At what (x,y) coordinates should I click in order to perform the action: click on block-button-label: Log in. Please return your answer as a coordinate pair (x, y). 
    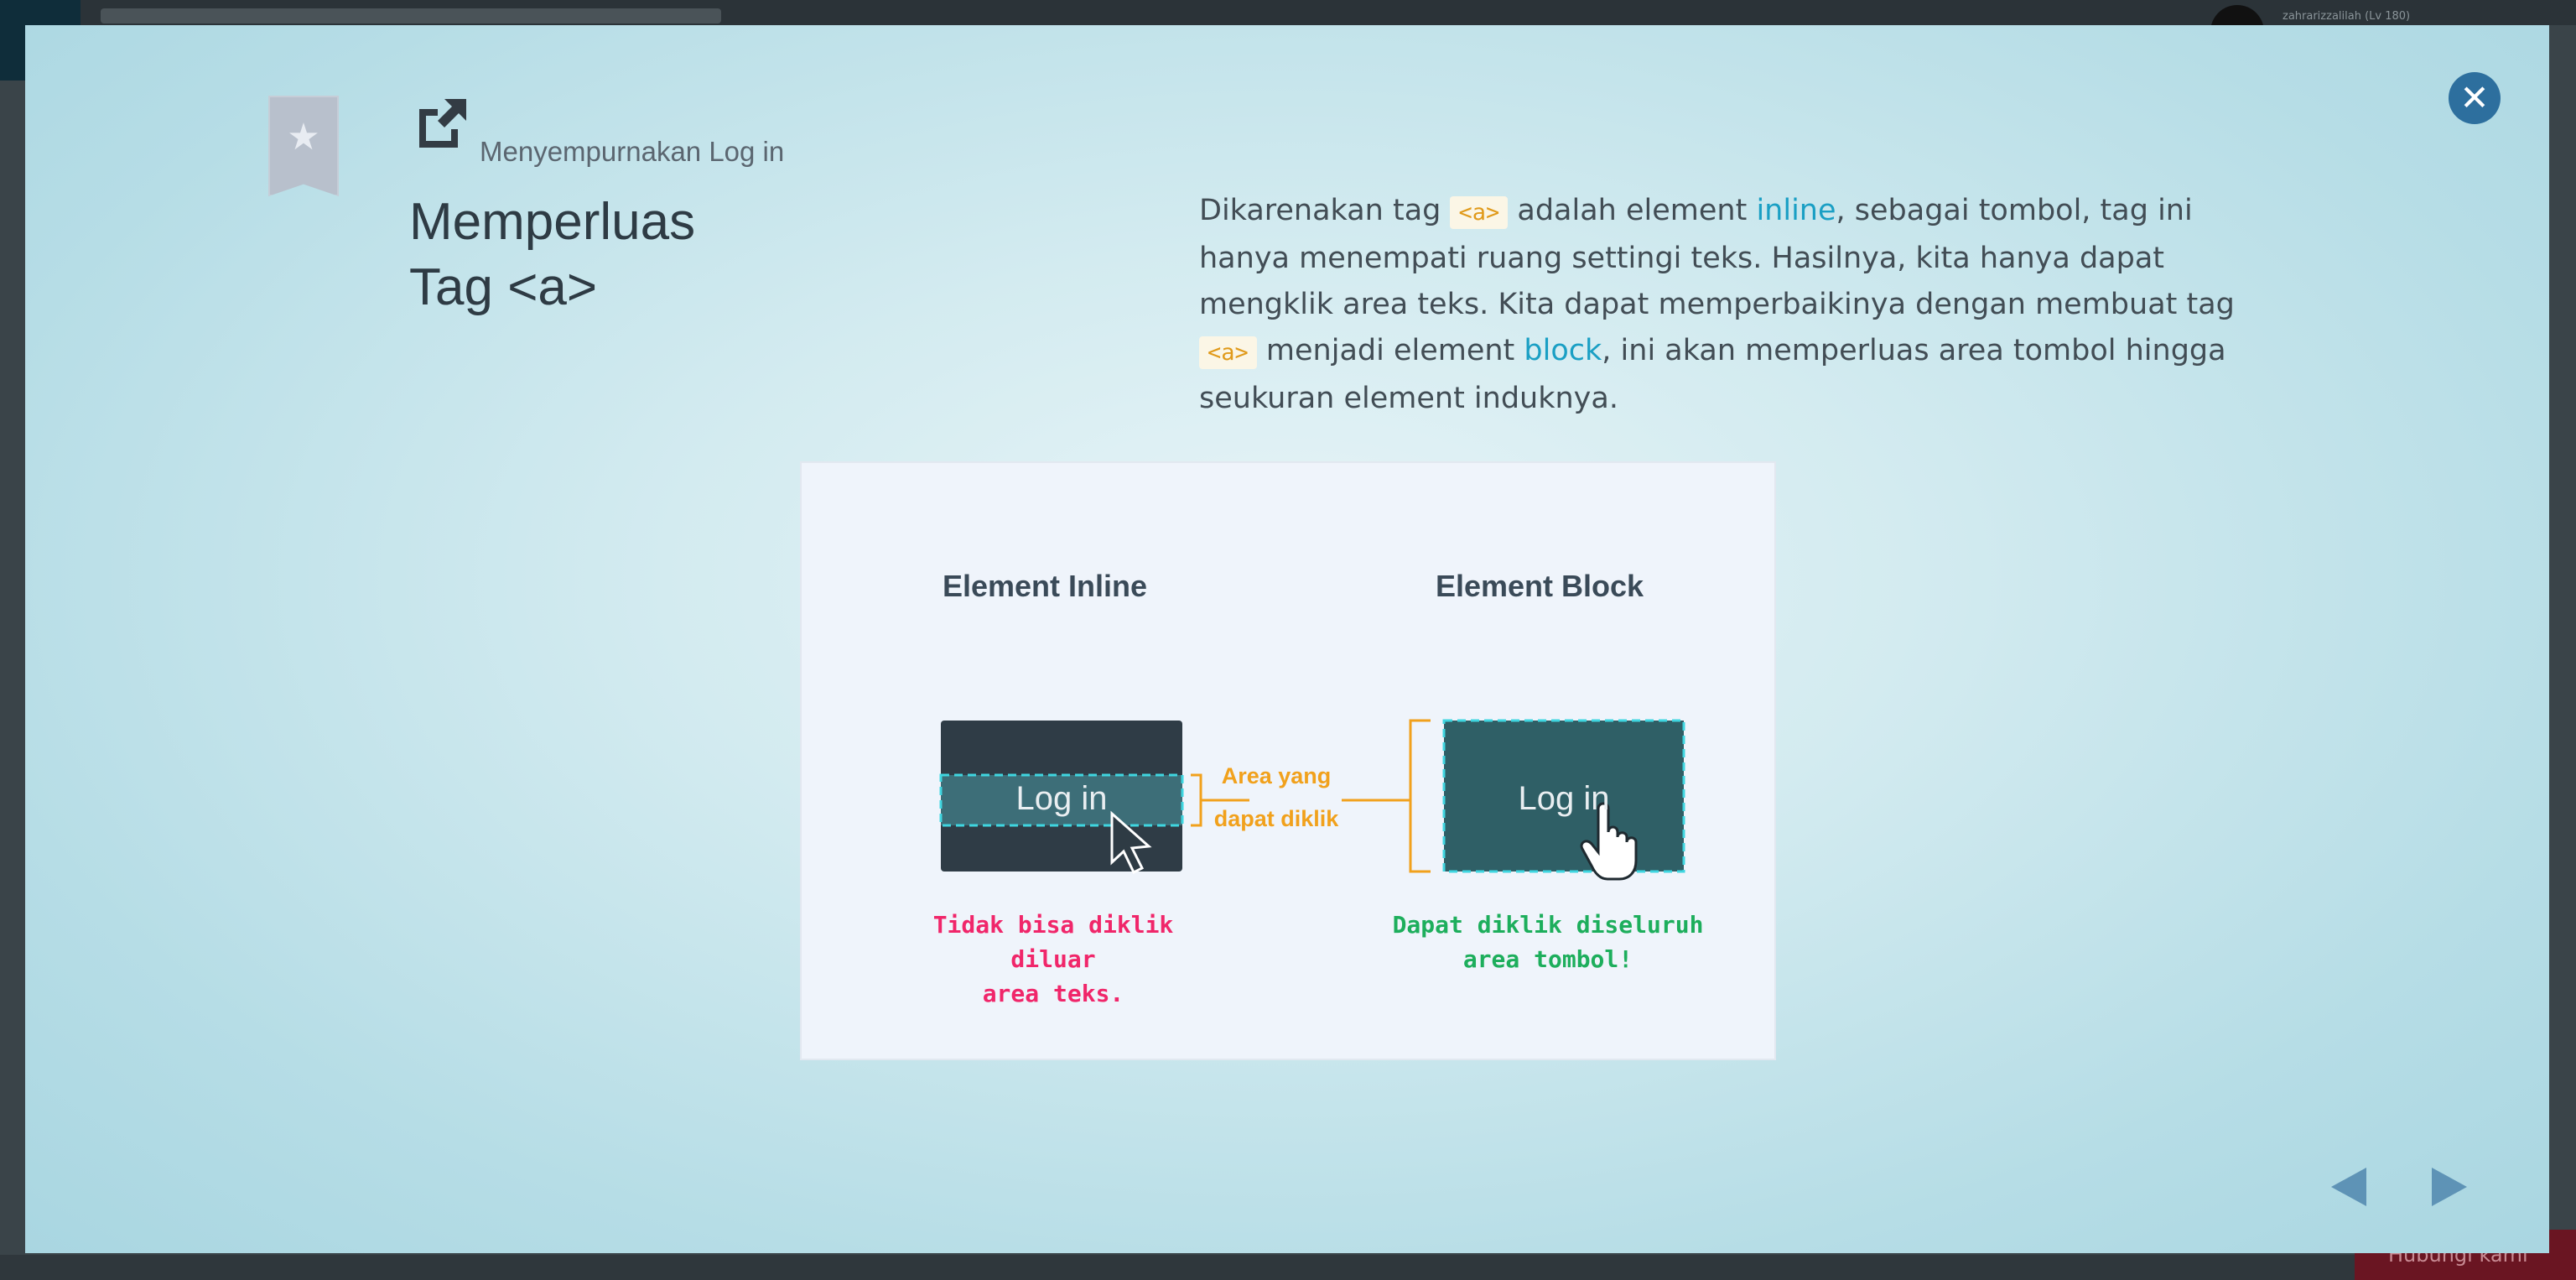
    Looking at the image, I should click on (1564, 798).